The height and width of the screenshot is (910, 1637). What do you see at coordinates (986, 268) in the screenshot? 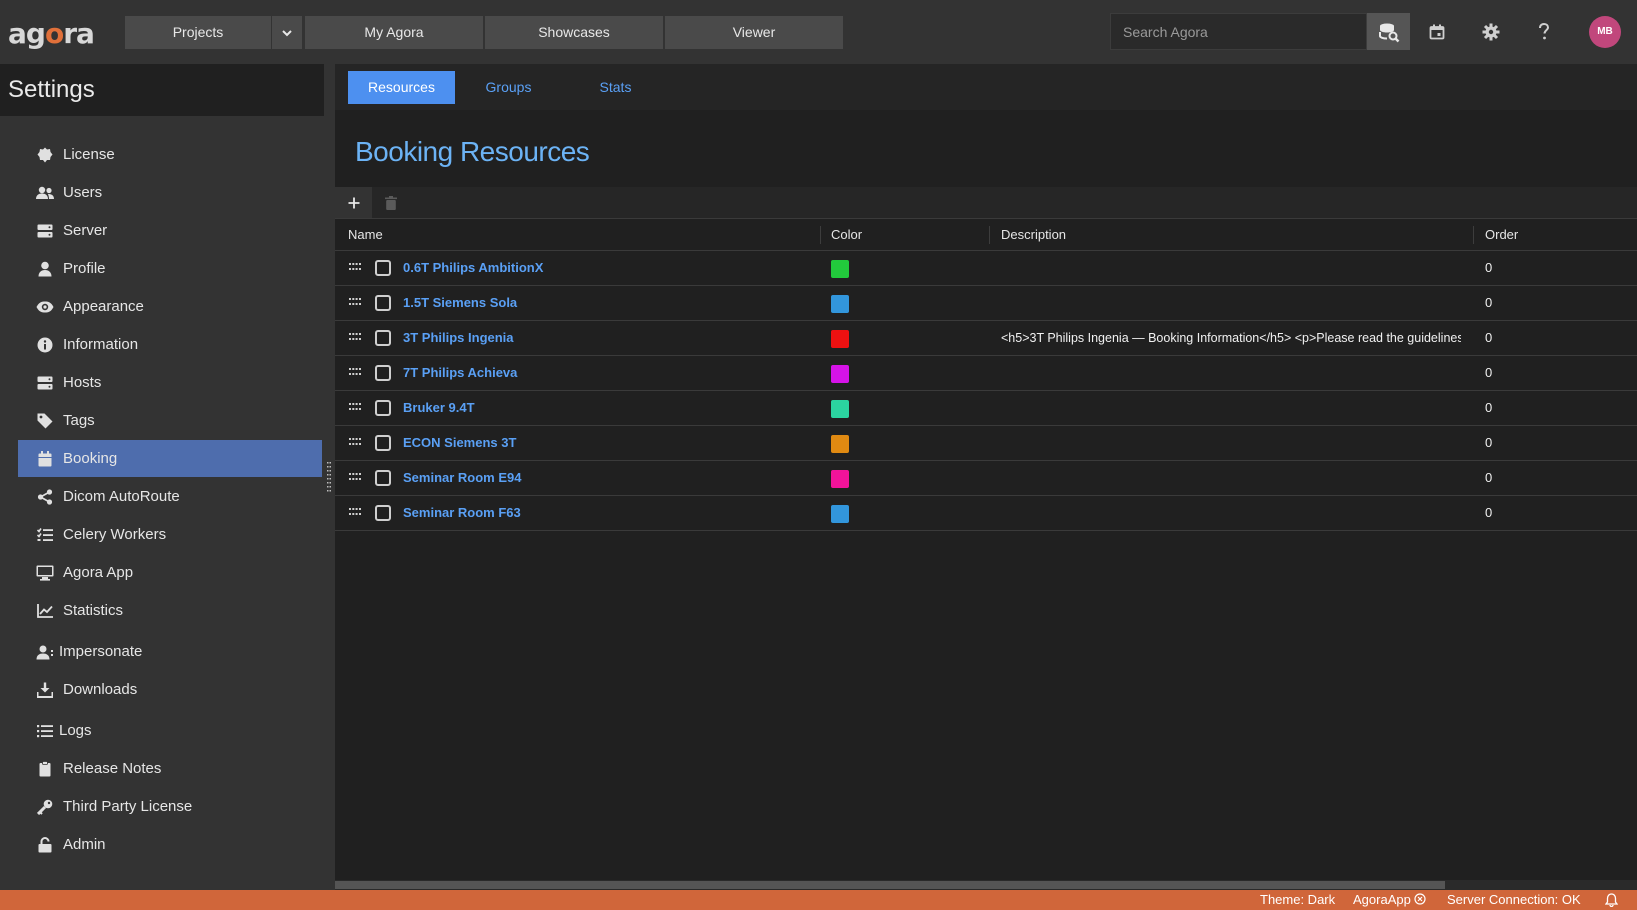
I see `table-row: 0.6T Philips AmbitionX 0` at bounding box center [986, 268].